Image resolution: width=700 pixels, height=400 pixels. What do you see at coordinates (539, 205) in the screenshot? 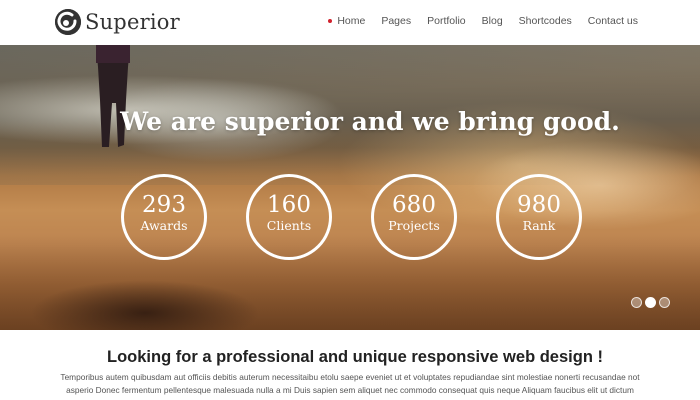
I see `stat-value: 980` at bounding box center [539, 205].